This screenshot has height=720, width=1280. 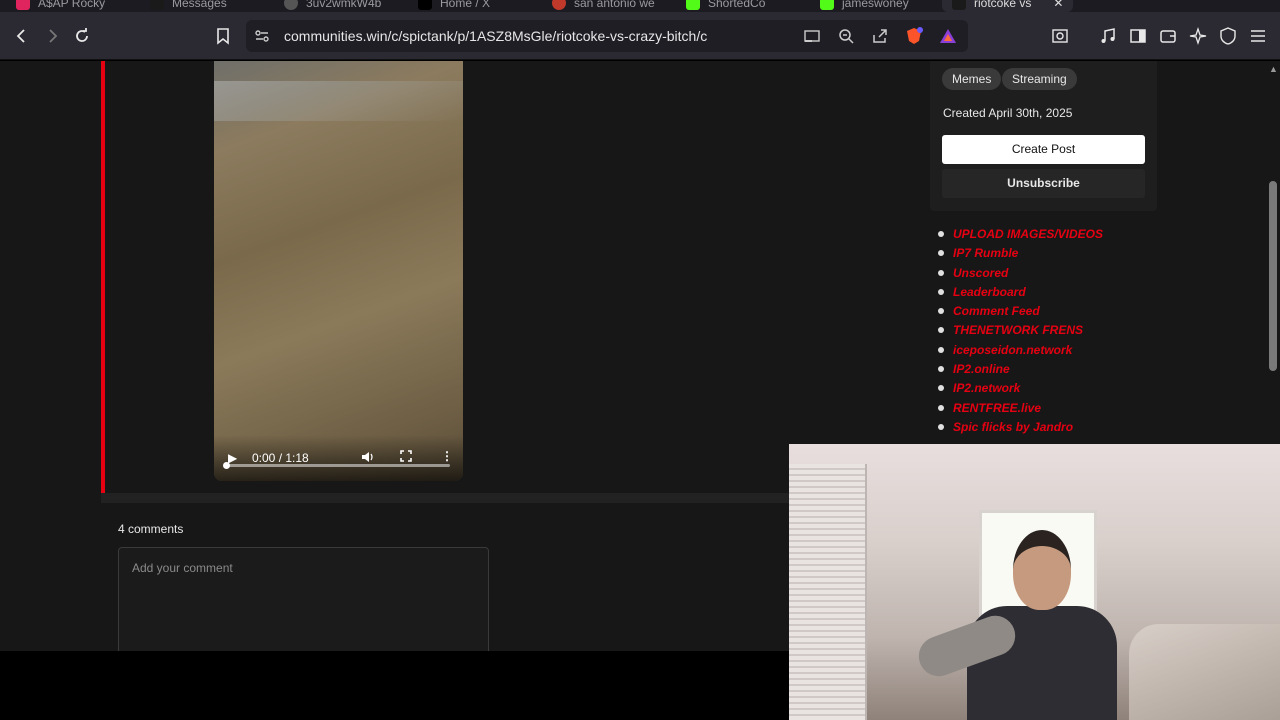 I want to click on tab-label: ShortedCo, so click(x=737, y=5).